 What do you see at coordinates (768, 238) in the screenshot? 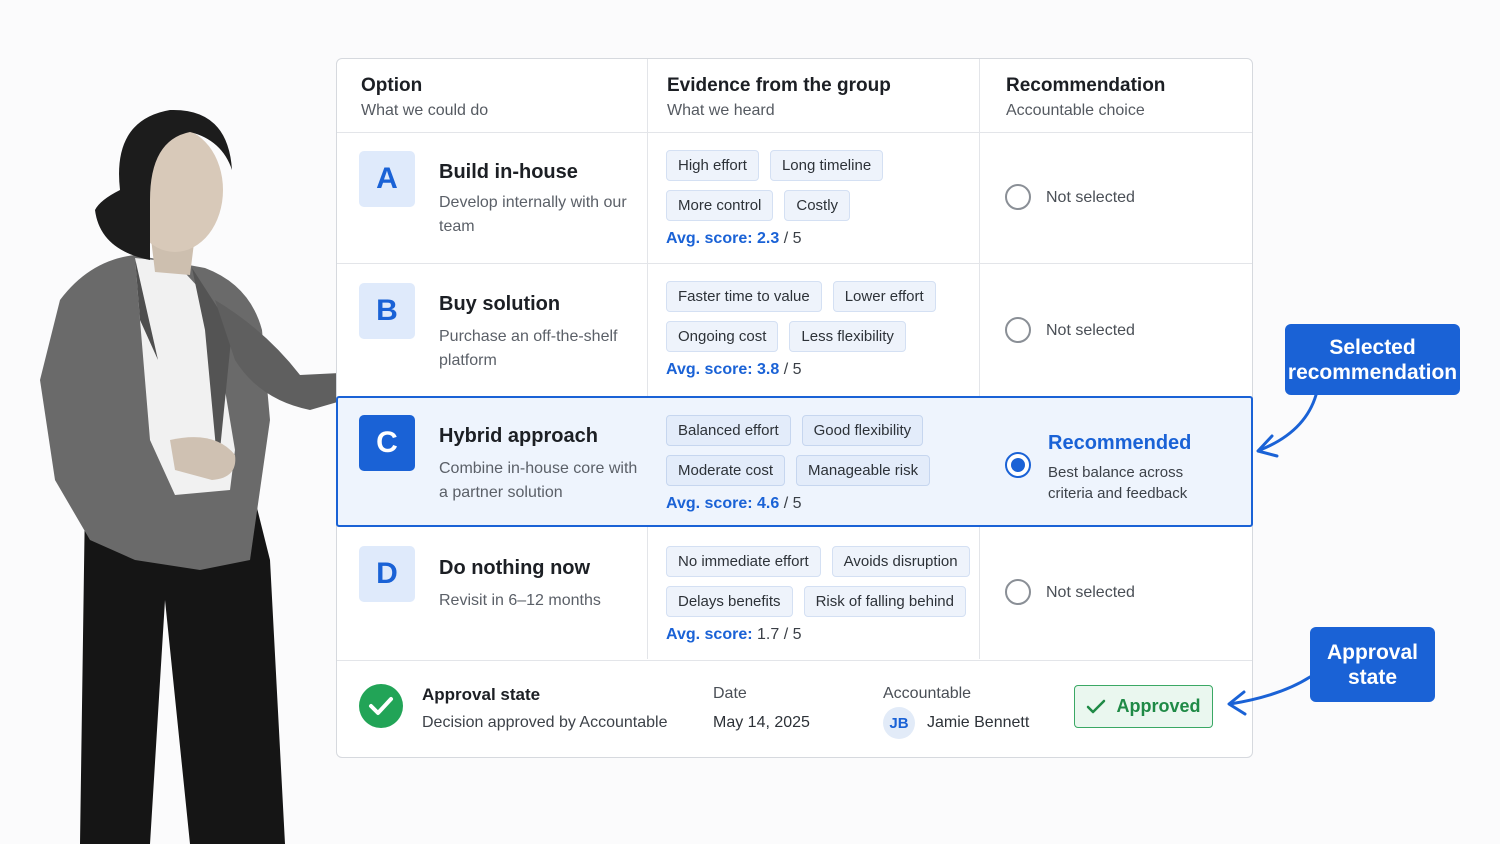
I see `score-value: 2.3` at bounding box center [768, 238].